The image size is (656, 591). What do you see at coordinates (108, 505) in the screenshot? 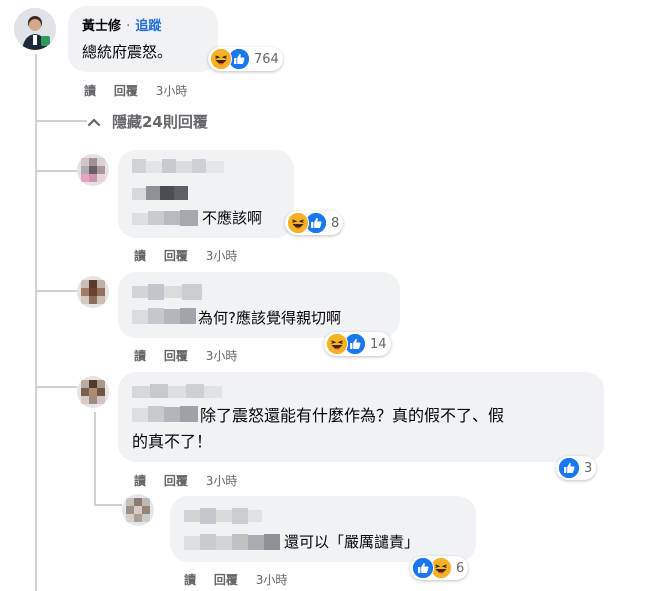
I see `thread-line-sub-branch` at bounding box center [108, 505].